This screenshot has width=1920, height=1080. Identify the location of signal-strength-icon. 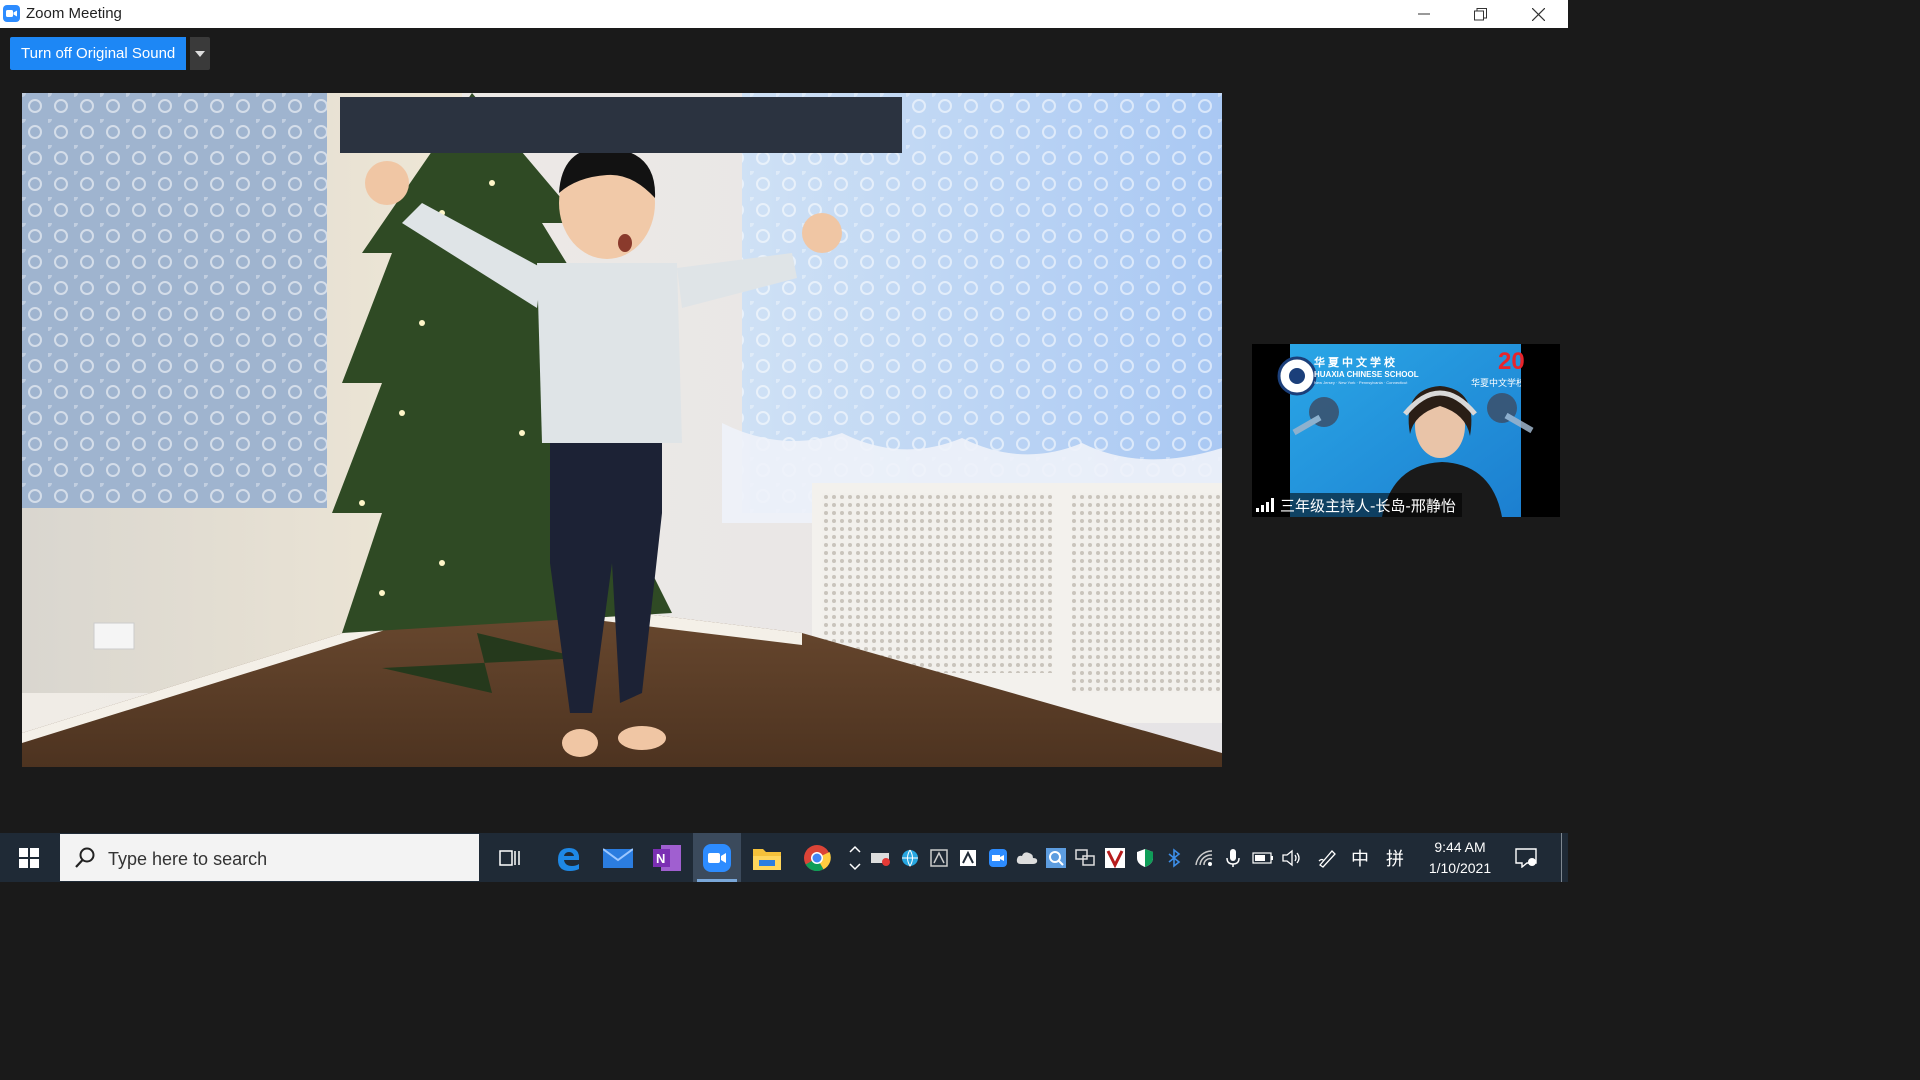
(1265, 505).